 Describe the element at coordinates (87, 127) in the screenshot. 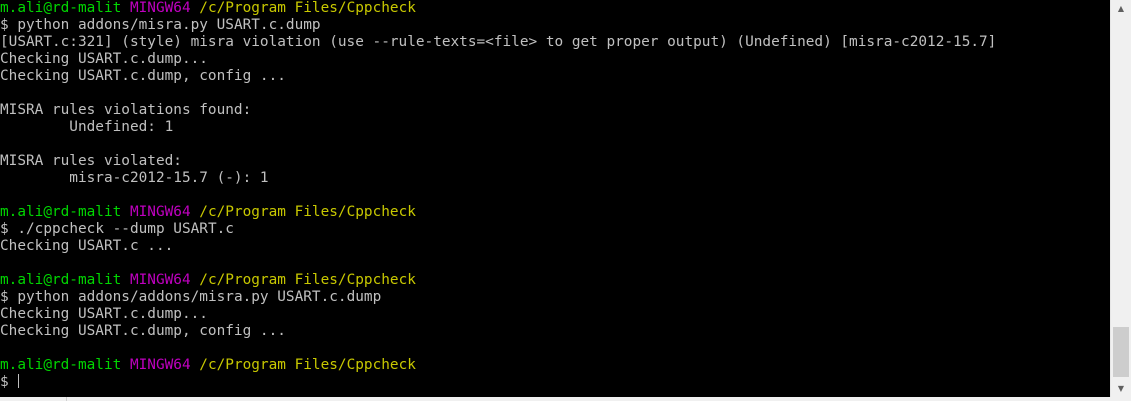

I see `output-line: Undefined: 1` at that location.